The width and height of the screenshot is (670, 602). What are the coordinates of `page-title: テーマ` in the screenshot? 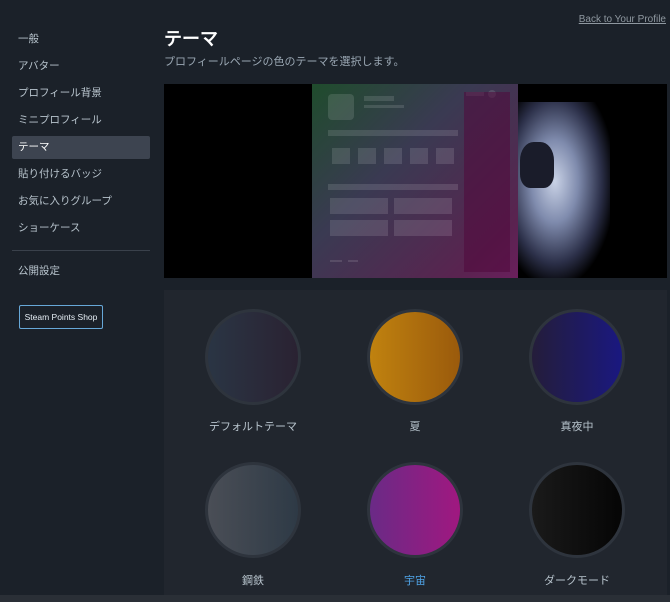 It's located at (191, 39).